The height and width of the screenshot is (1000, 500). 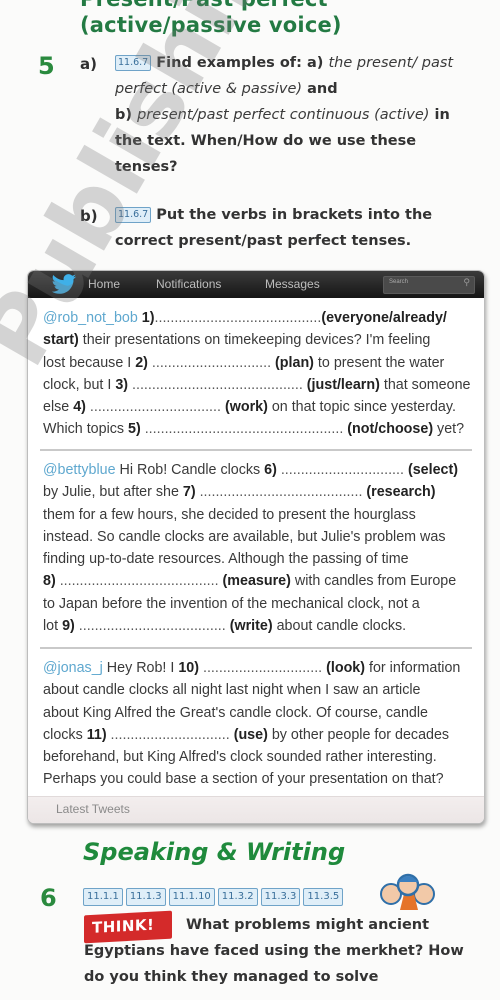 What do you see at coordinates (79, 407) in the screenshot?
I see `gap-number: 4)` at bounding box center [79, 407].